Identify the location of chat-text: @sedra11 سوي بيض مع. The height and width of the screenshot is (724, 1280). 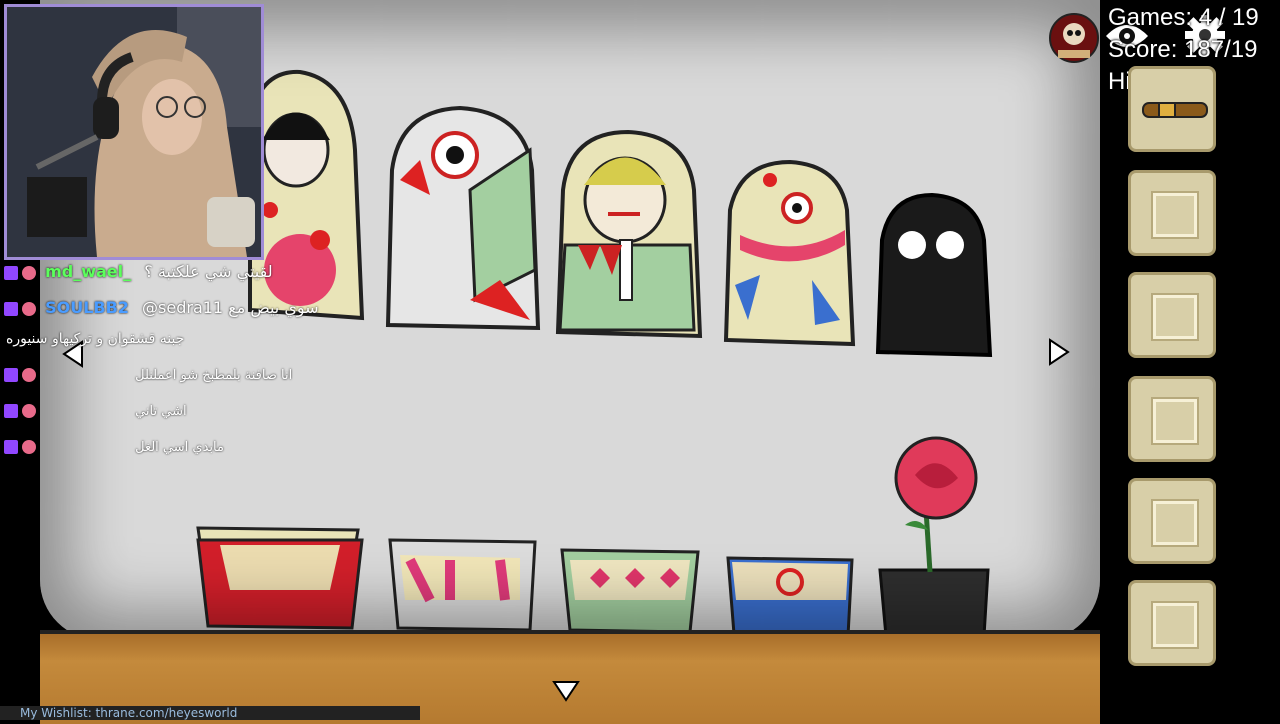
(230, 307).